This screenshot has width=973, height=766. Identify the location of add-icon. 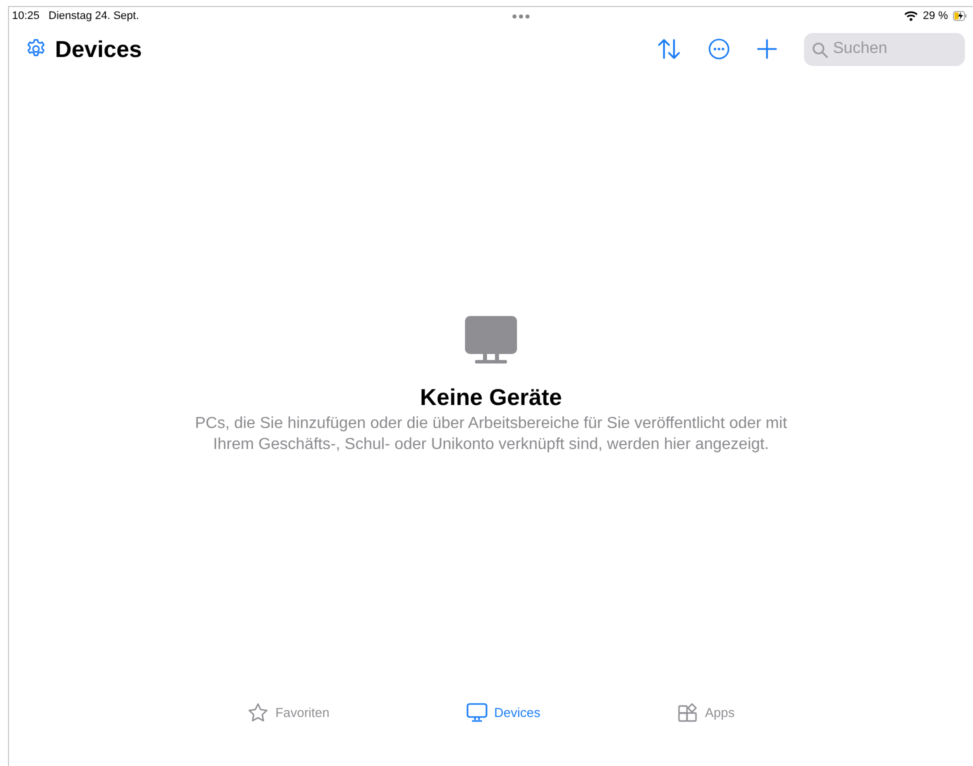
(767, 49).